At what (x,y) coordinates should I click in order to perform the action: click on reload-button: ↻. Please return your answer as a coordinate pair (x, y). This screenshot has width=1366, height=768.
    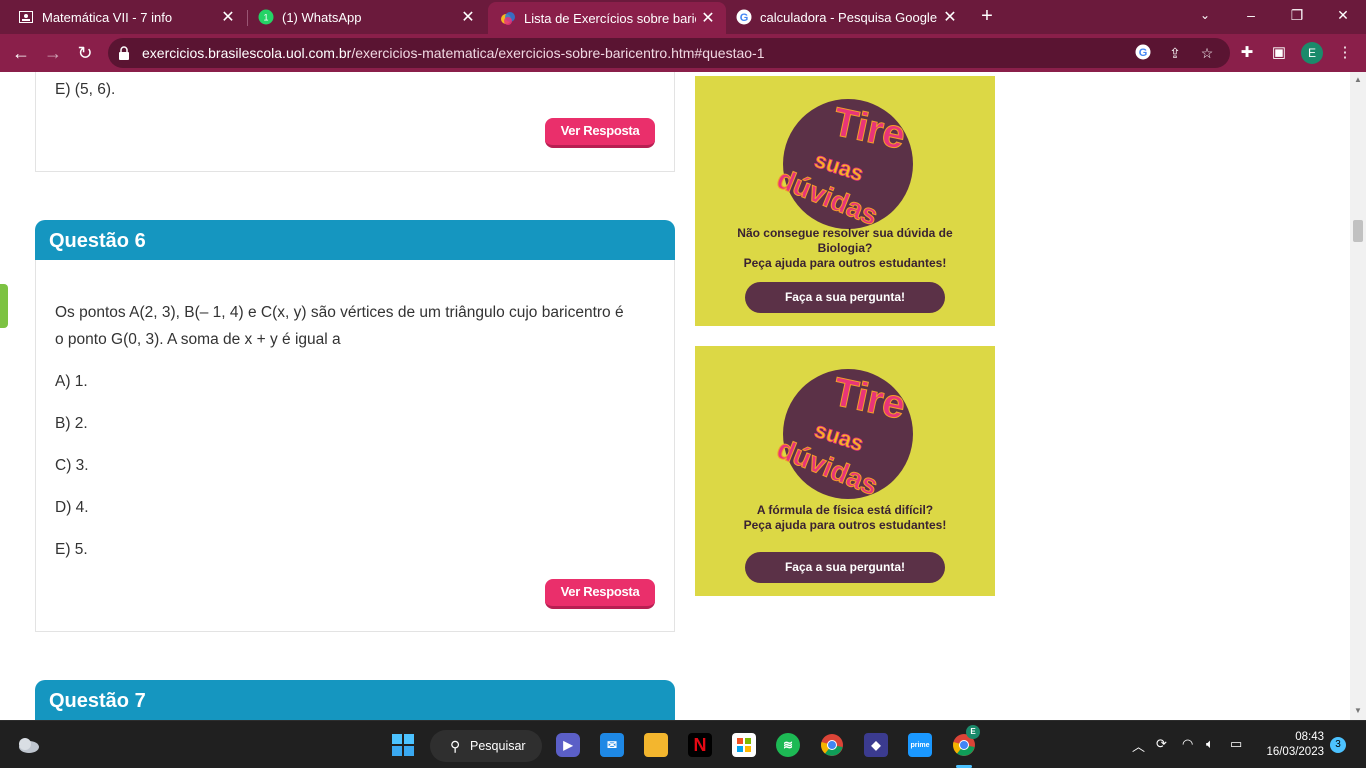
    Looking at the image, I should click on (85, 53).